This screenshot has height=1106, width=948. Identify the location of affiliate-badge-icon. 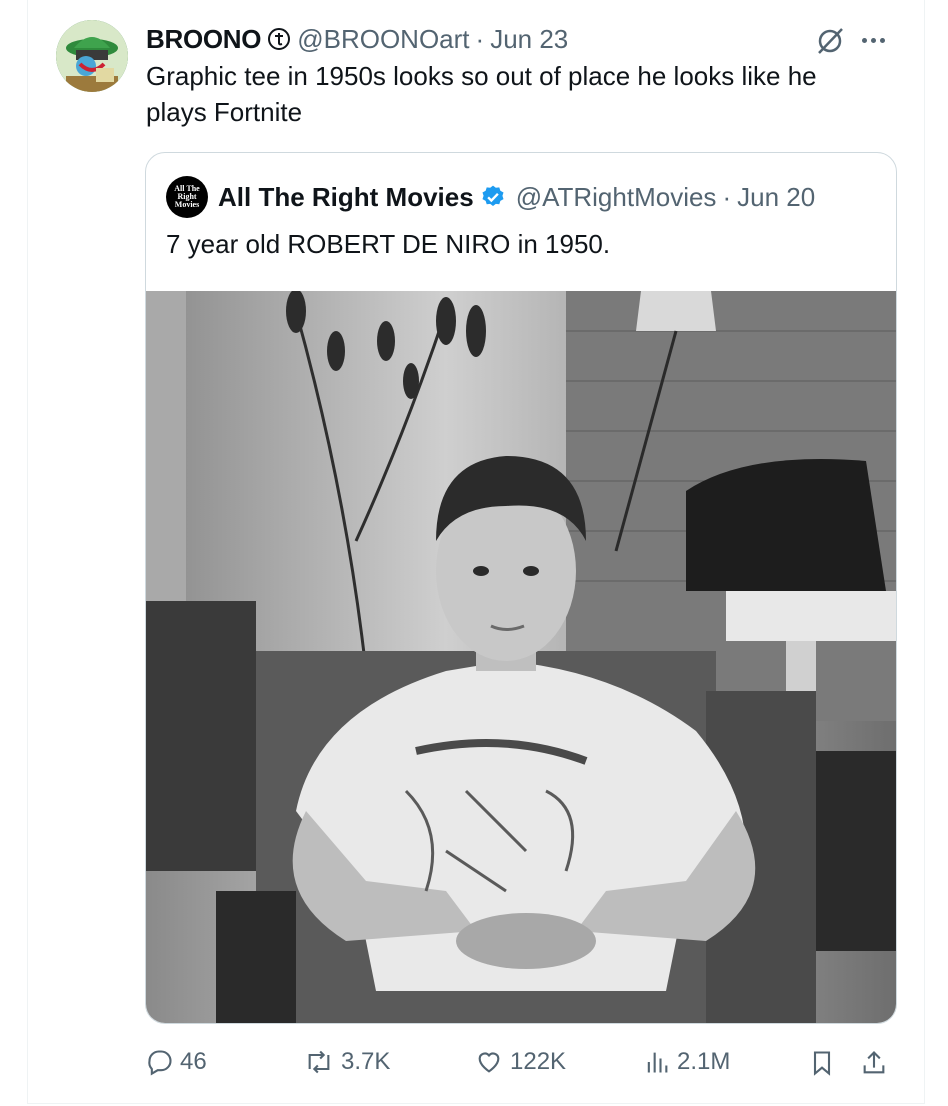
(279, 39).